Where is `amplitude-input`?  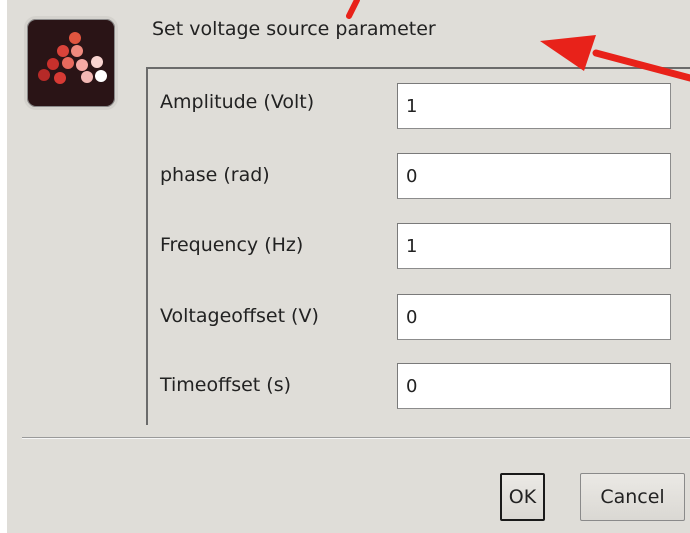 amplitude-input is located at coordinates (534, 106).